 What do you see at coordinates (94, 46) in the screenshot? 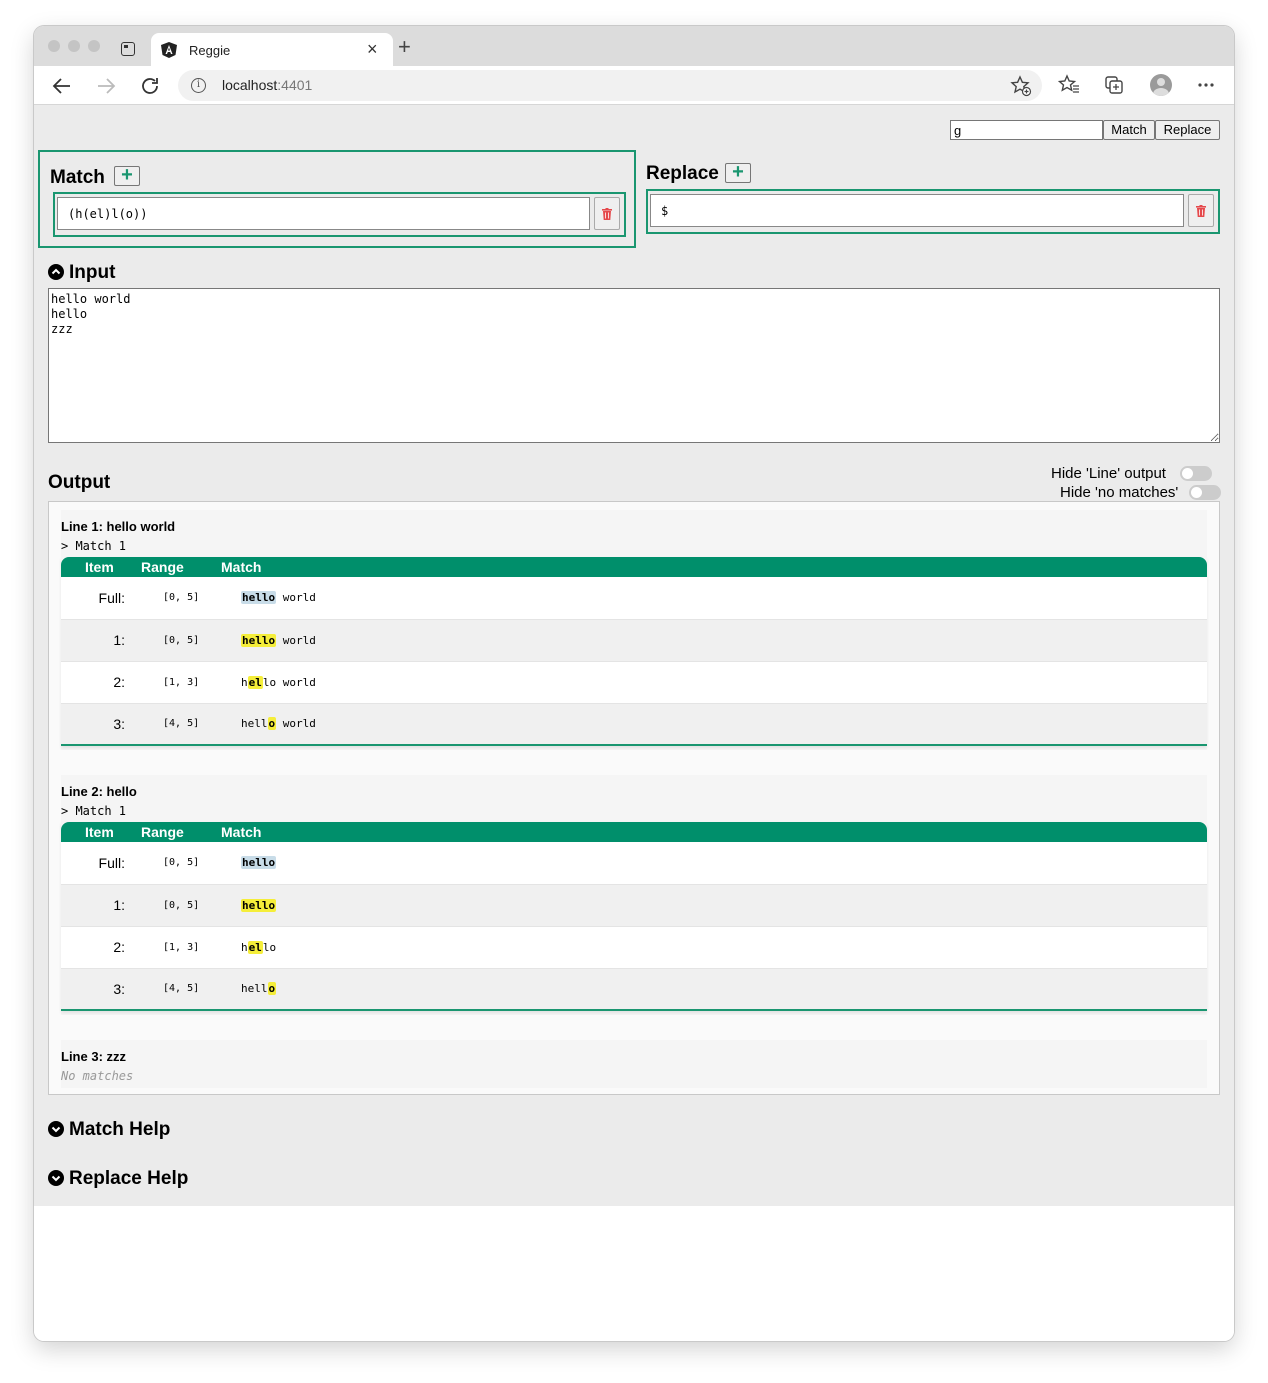
I see `window-zoom-light` at bounding box center [94, 46].